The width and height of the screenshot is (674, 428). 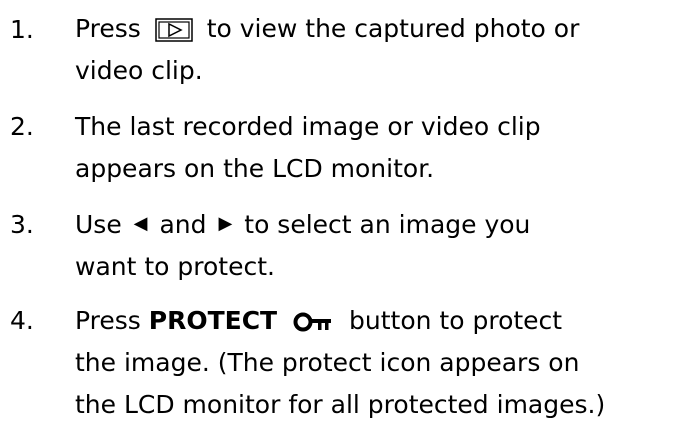 I want to click on step-text: to view the captured photo or, so click(x=393, y=28).